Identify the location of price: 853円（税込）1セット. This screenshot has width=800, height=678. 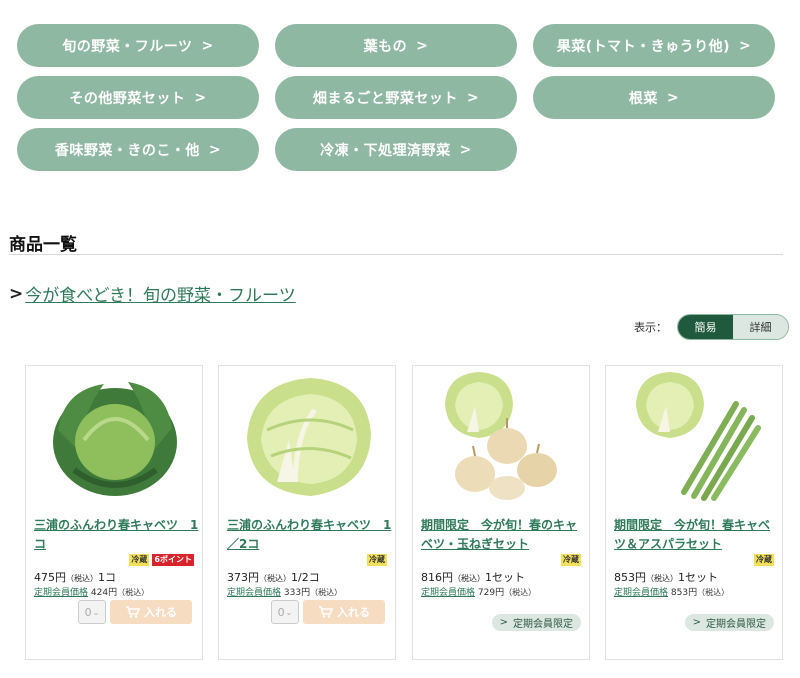
(666, 577).